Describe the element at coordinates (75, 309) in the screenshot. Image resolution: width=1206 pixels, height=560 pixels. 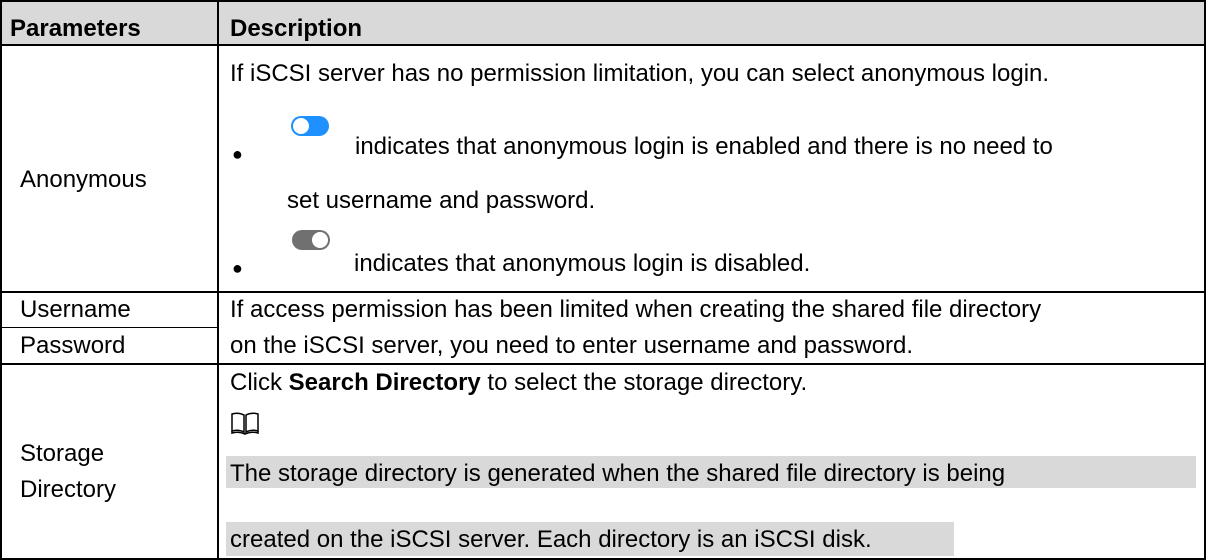
I see `param-username: Username` at that location.